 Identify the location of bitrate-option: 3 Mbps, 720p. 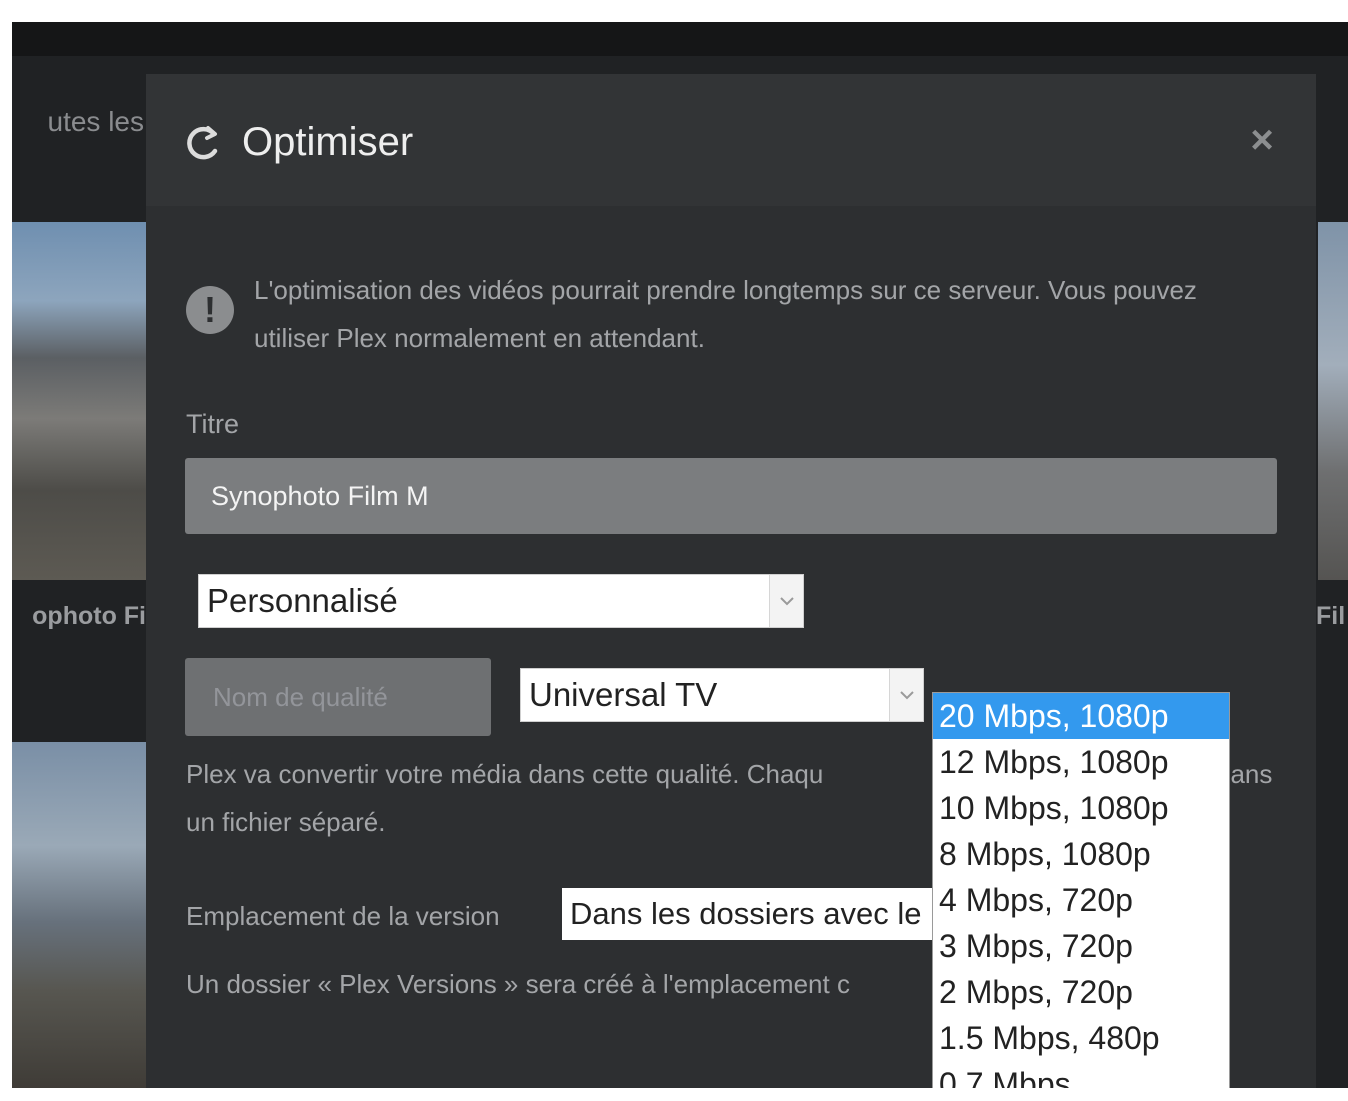
(1081, 946).